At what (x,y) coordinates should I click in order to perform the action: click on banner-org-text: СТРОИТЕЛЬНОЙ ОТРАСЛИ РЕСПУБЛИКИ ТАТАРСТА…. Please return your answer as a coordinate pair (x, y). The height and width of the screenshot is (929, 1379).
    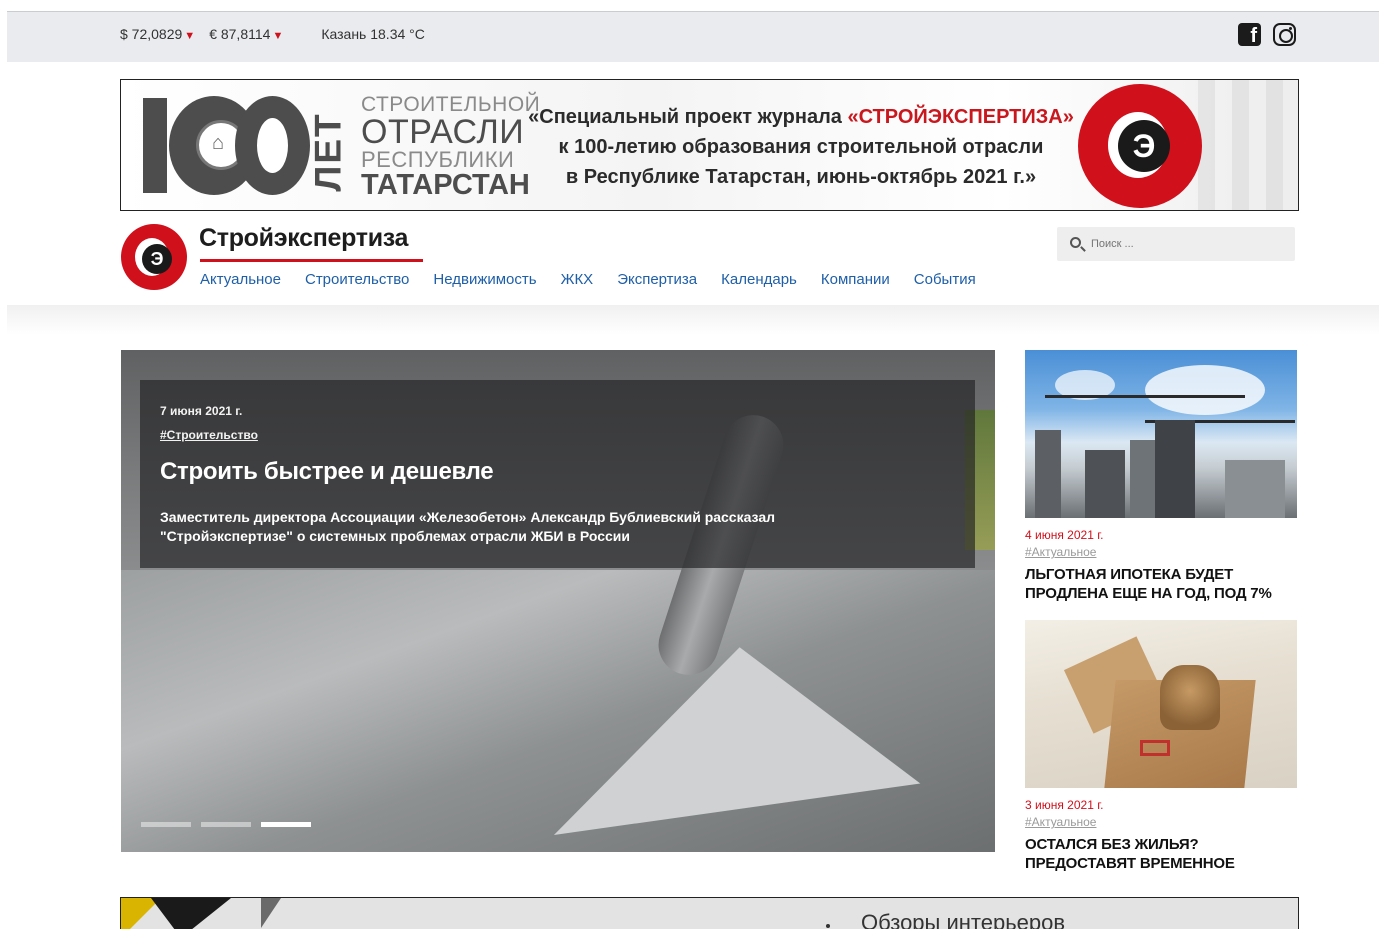
    Looking at the image, I should click on (451, 147).